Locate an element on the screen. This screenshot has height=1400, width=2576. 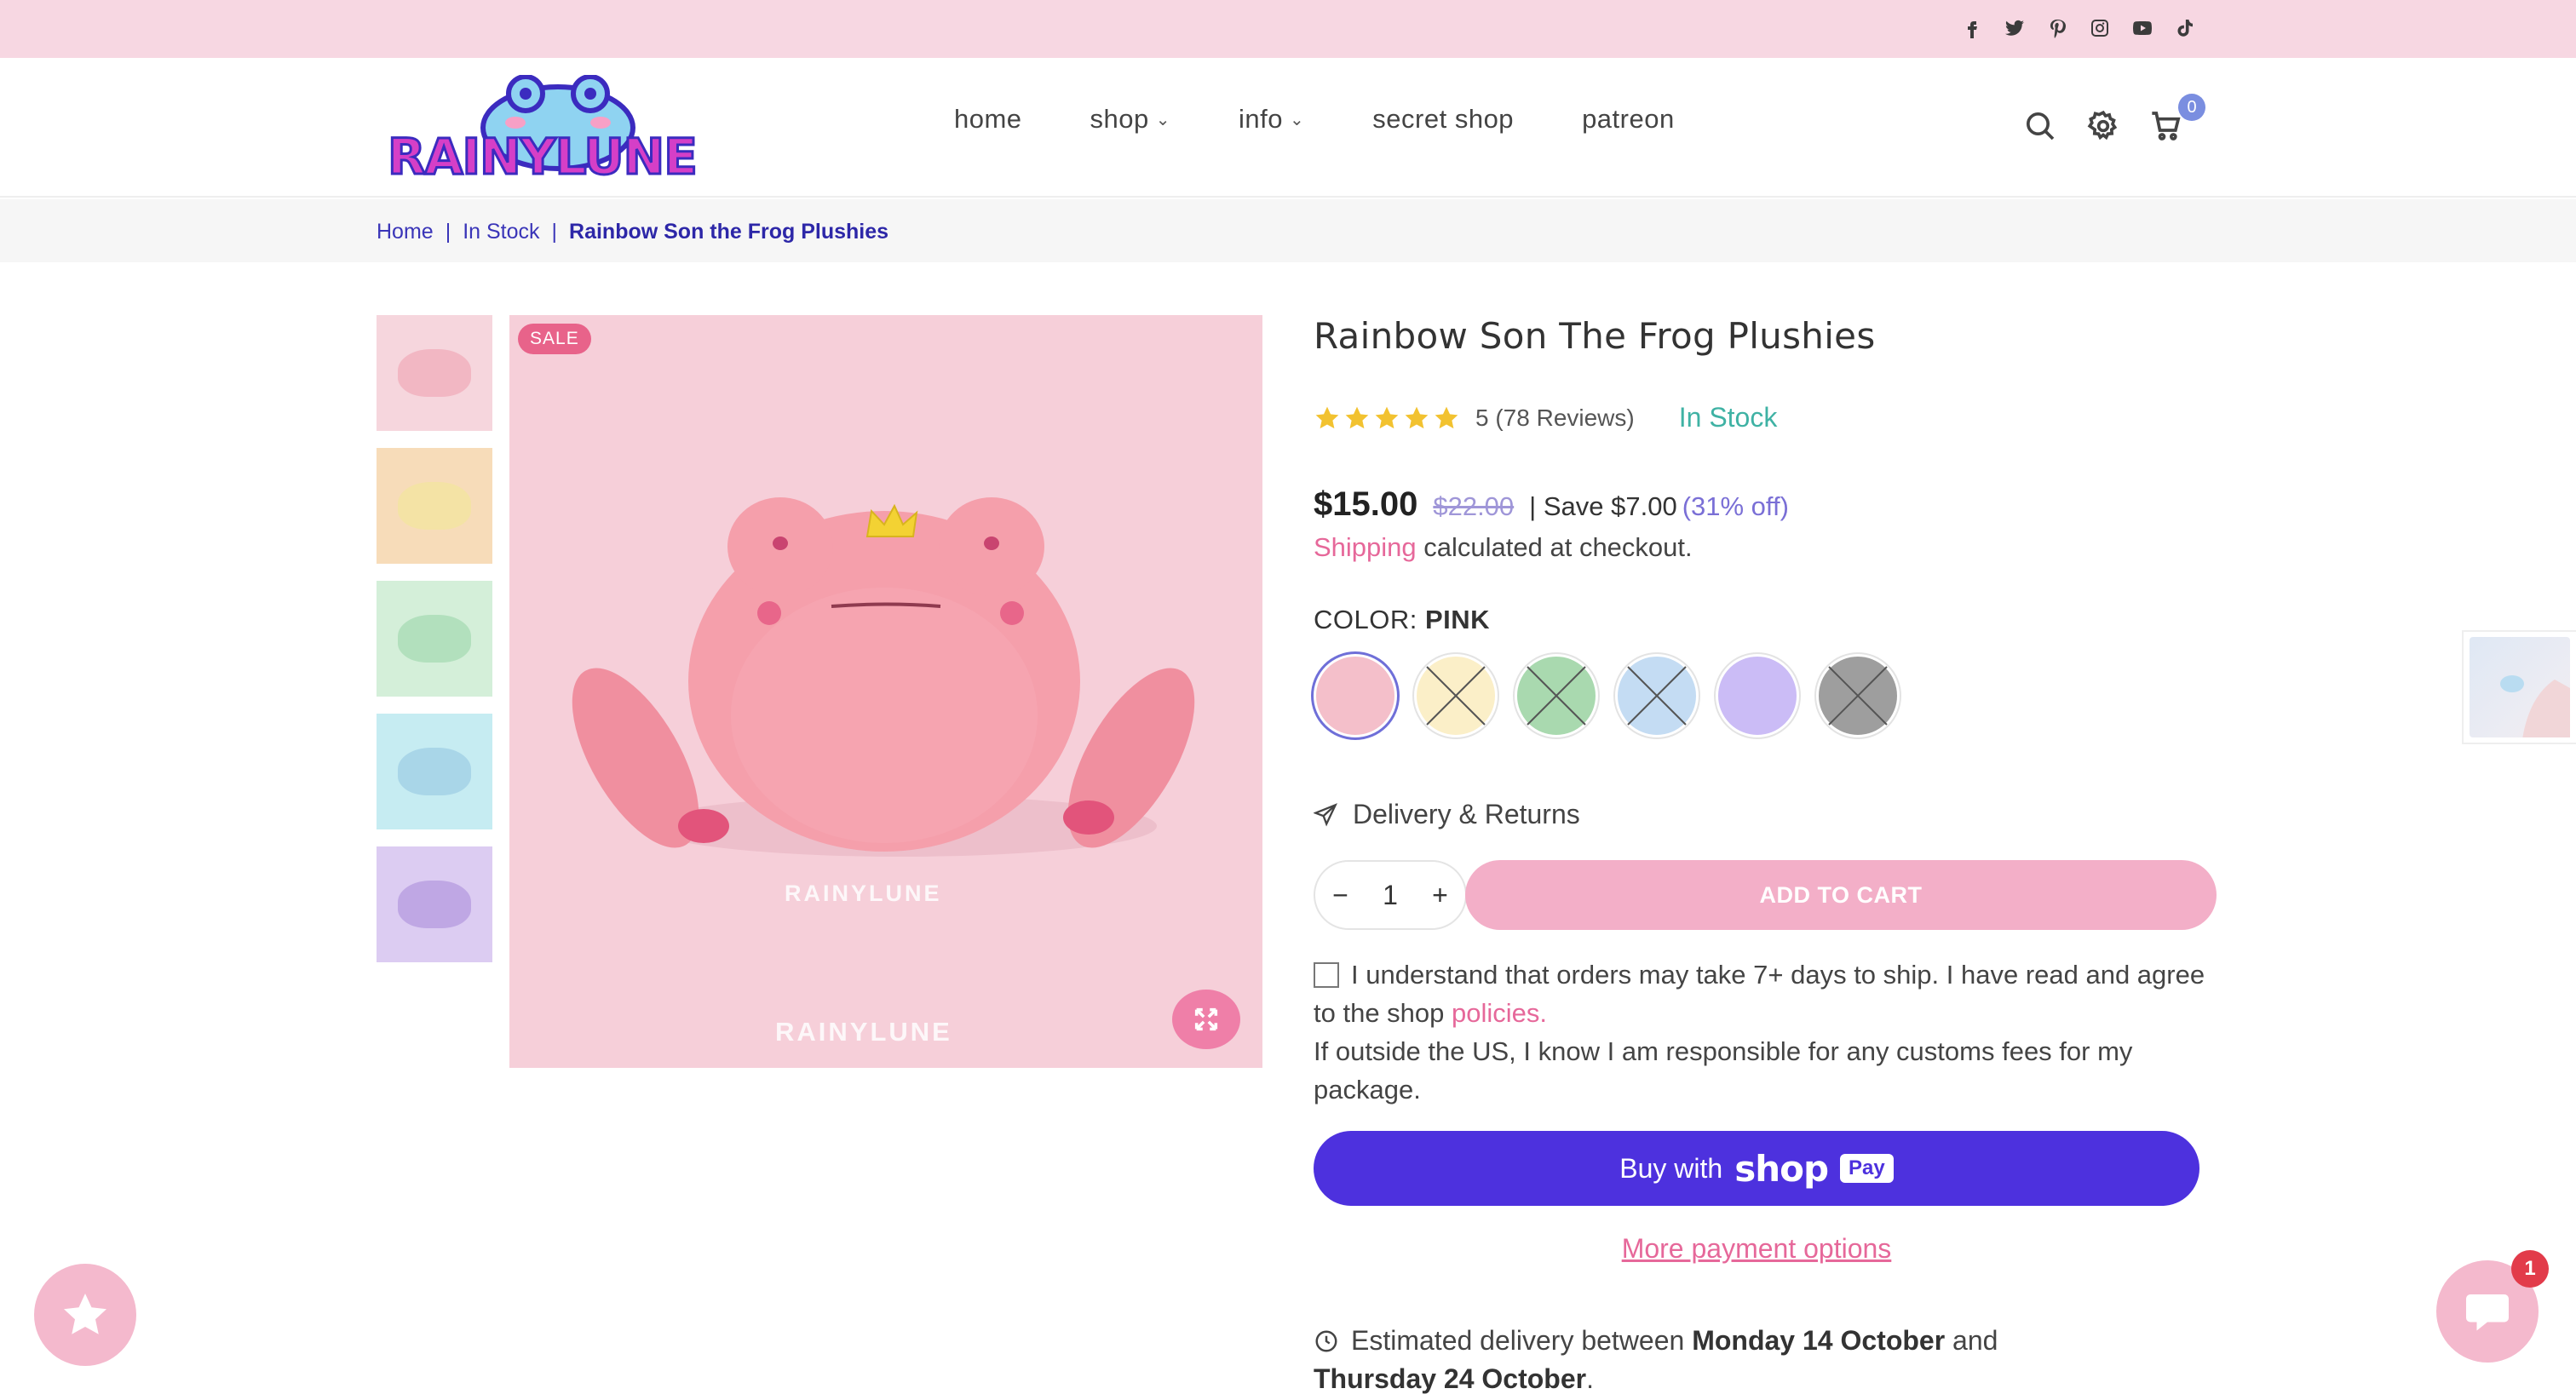
frog-plush-image is located at coordinates (883, 677).